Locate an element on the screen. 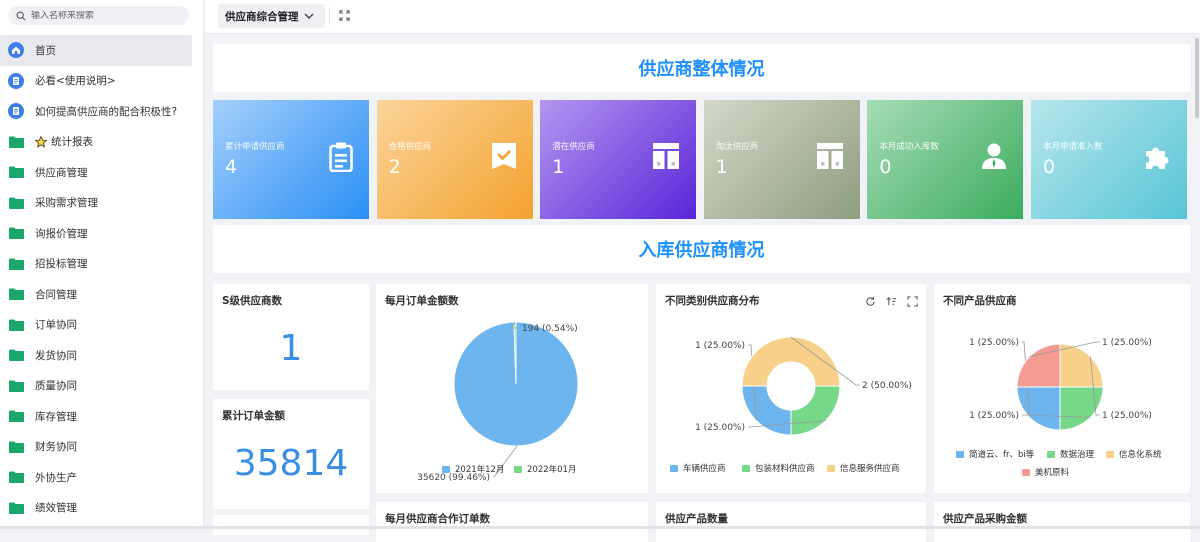 Image resolution: width=1200 pixels, height=542 pixels. sidebar-item-label: 询报价管理 is located at coordinates (61, 233).